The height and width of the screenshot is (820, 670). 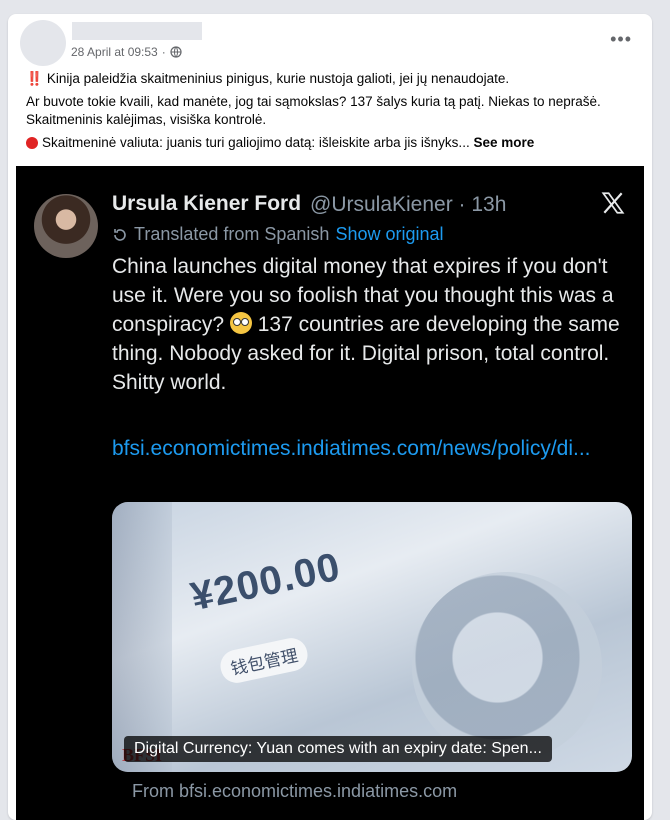 What do you see at coordinates (66, 226) in the screenshot?
I see `tweet-author-avatar` at bounding box center [66, 226].